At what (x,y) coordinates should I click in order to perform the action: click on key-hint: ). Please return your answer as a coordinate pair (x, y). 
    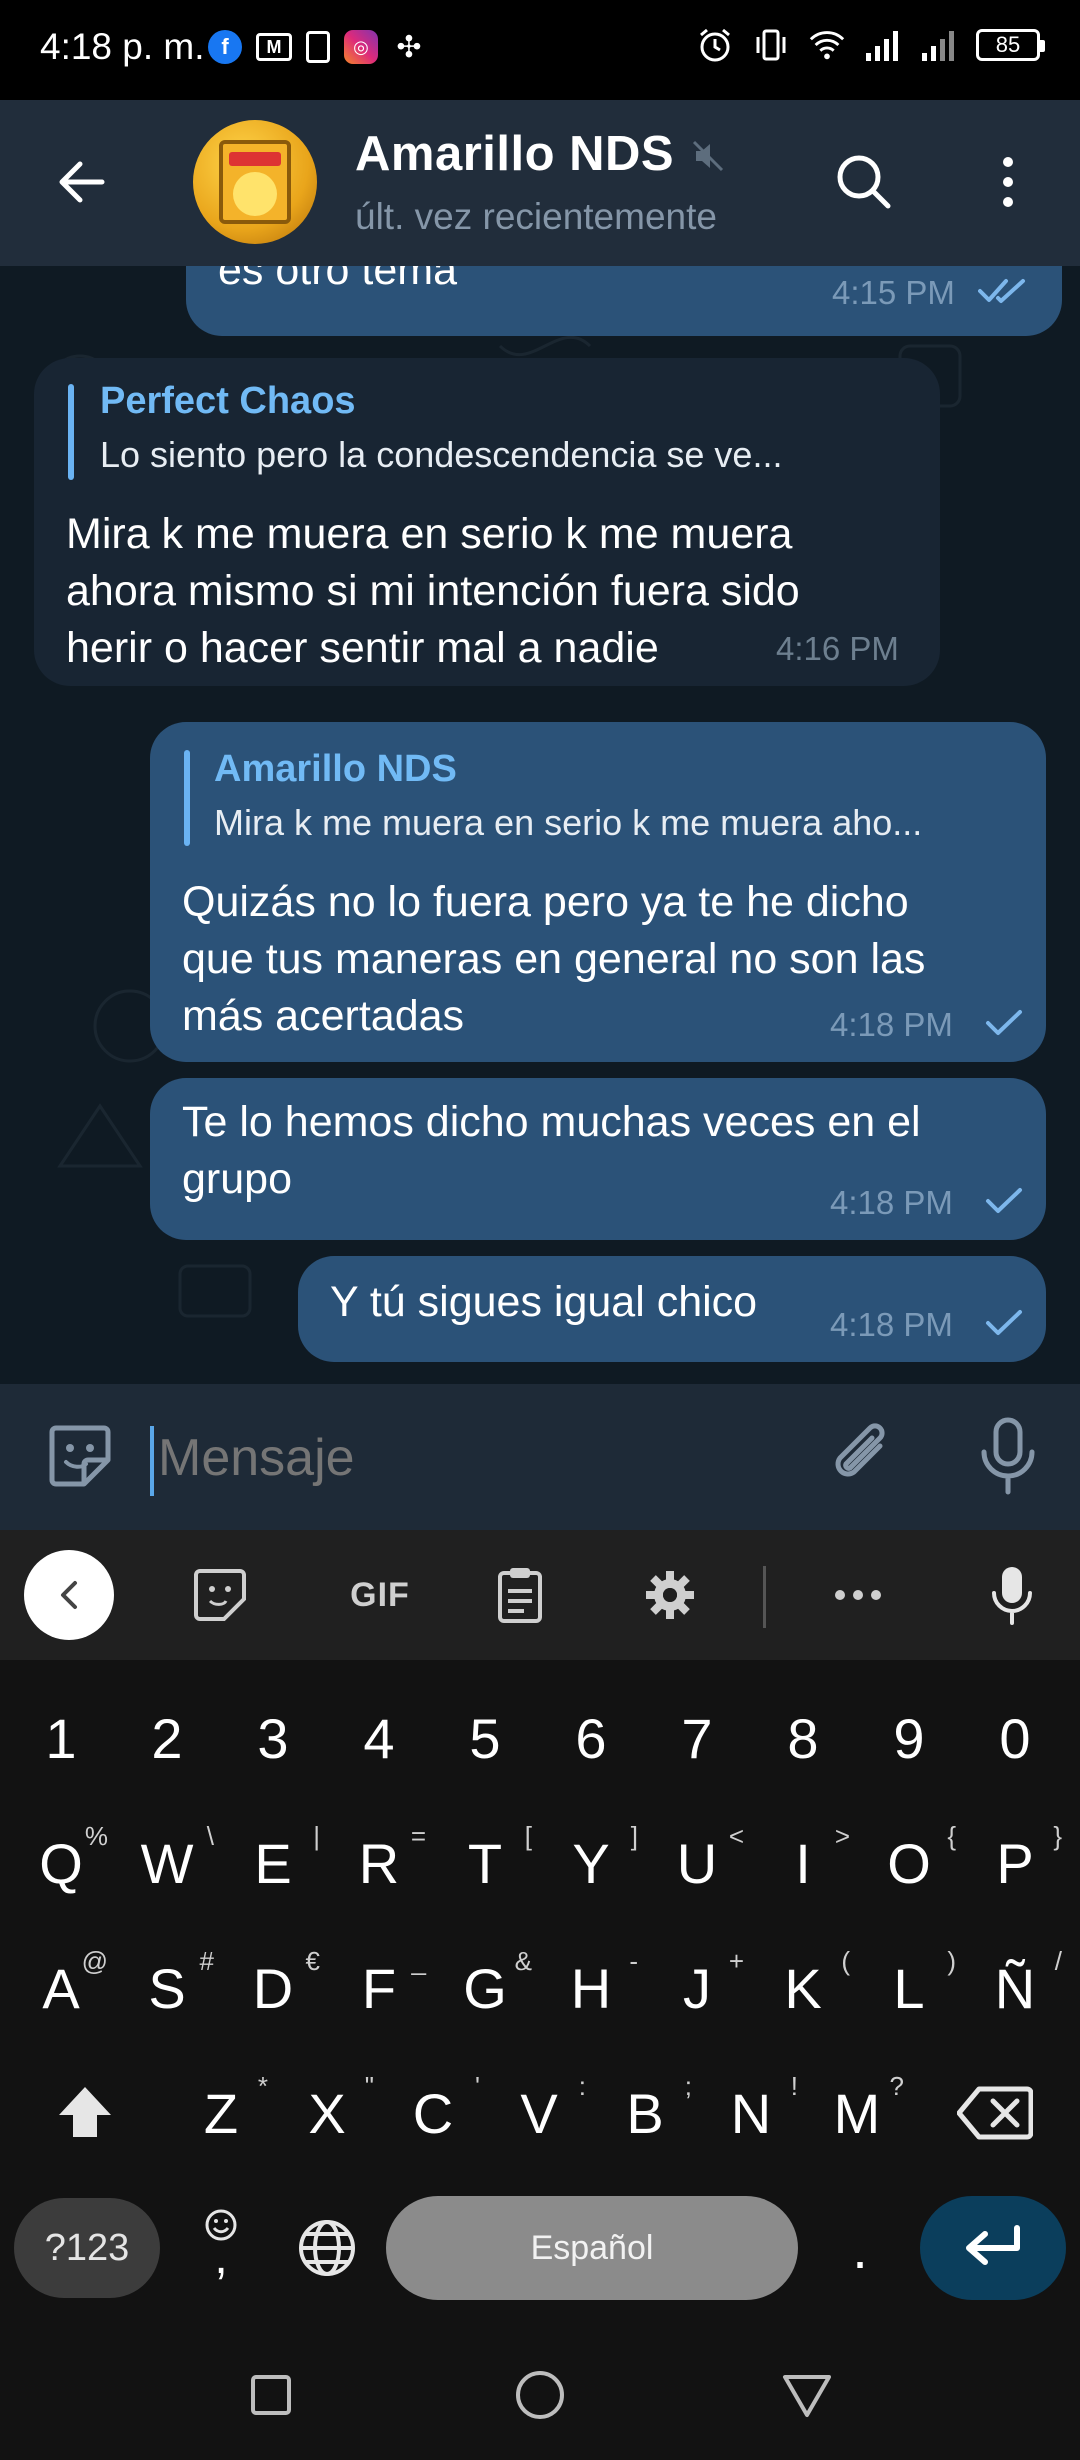
    Looking at the image, I should click on (951, 1961).